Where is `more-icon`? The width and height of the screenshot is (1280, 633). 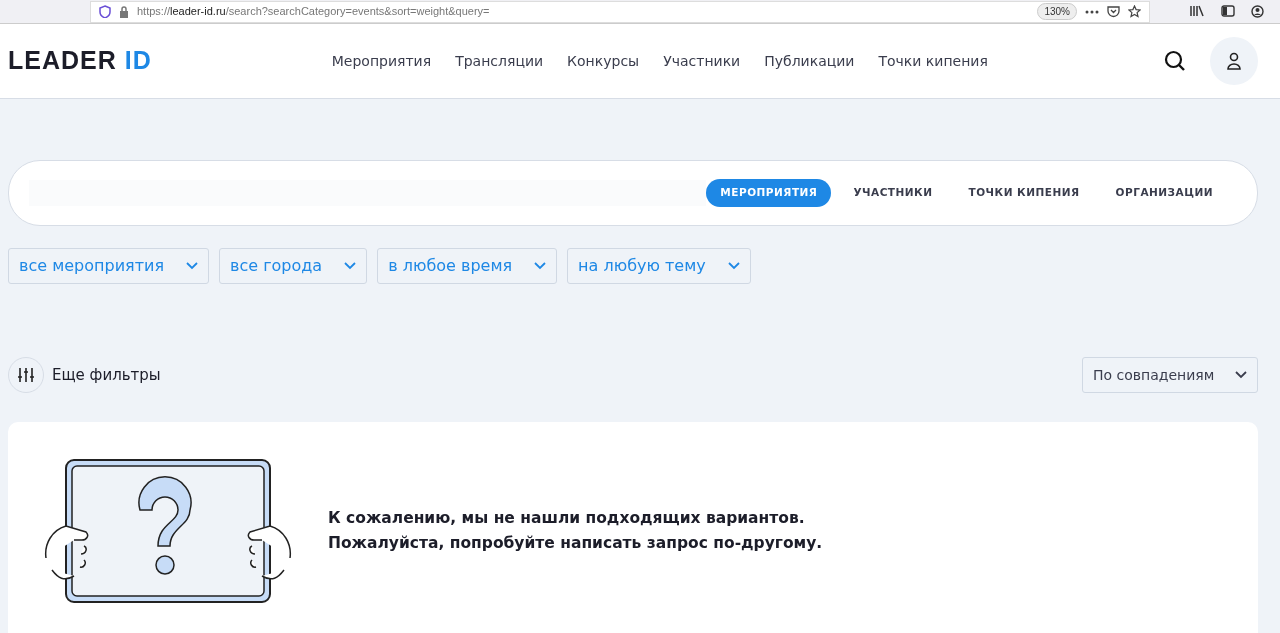 more-icon is located at coordinates (1092, 11).